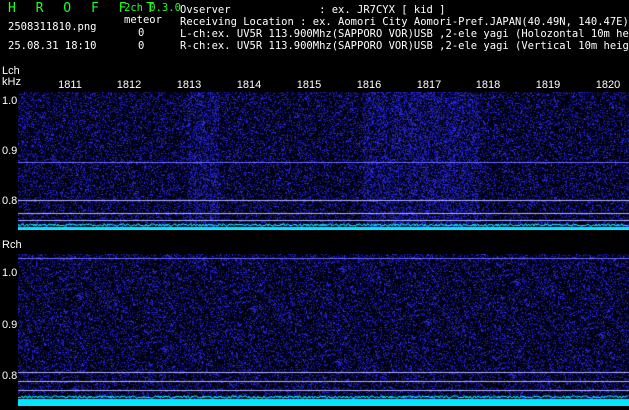 The height and width of the screenshot is (410, 629). What do you see at coordinates (11, 82) in the screenshot?
I see `lch-unit-label: kHz` at bounding box center [11, 82].